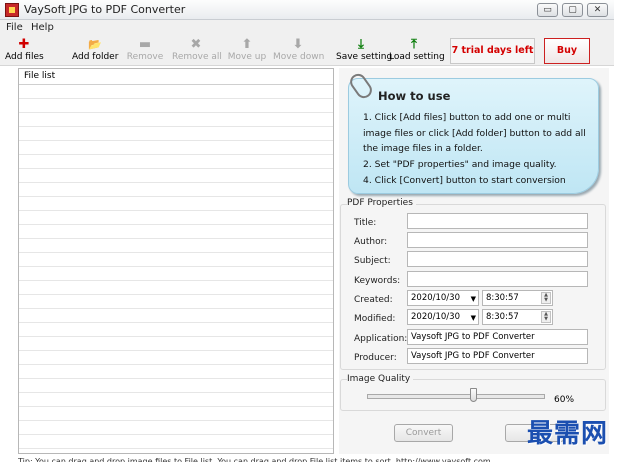 The image size is (636, 462). I want to click on producer-label: Producer:, so click(375, 358).